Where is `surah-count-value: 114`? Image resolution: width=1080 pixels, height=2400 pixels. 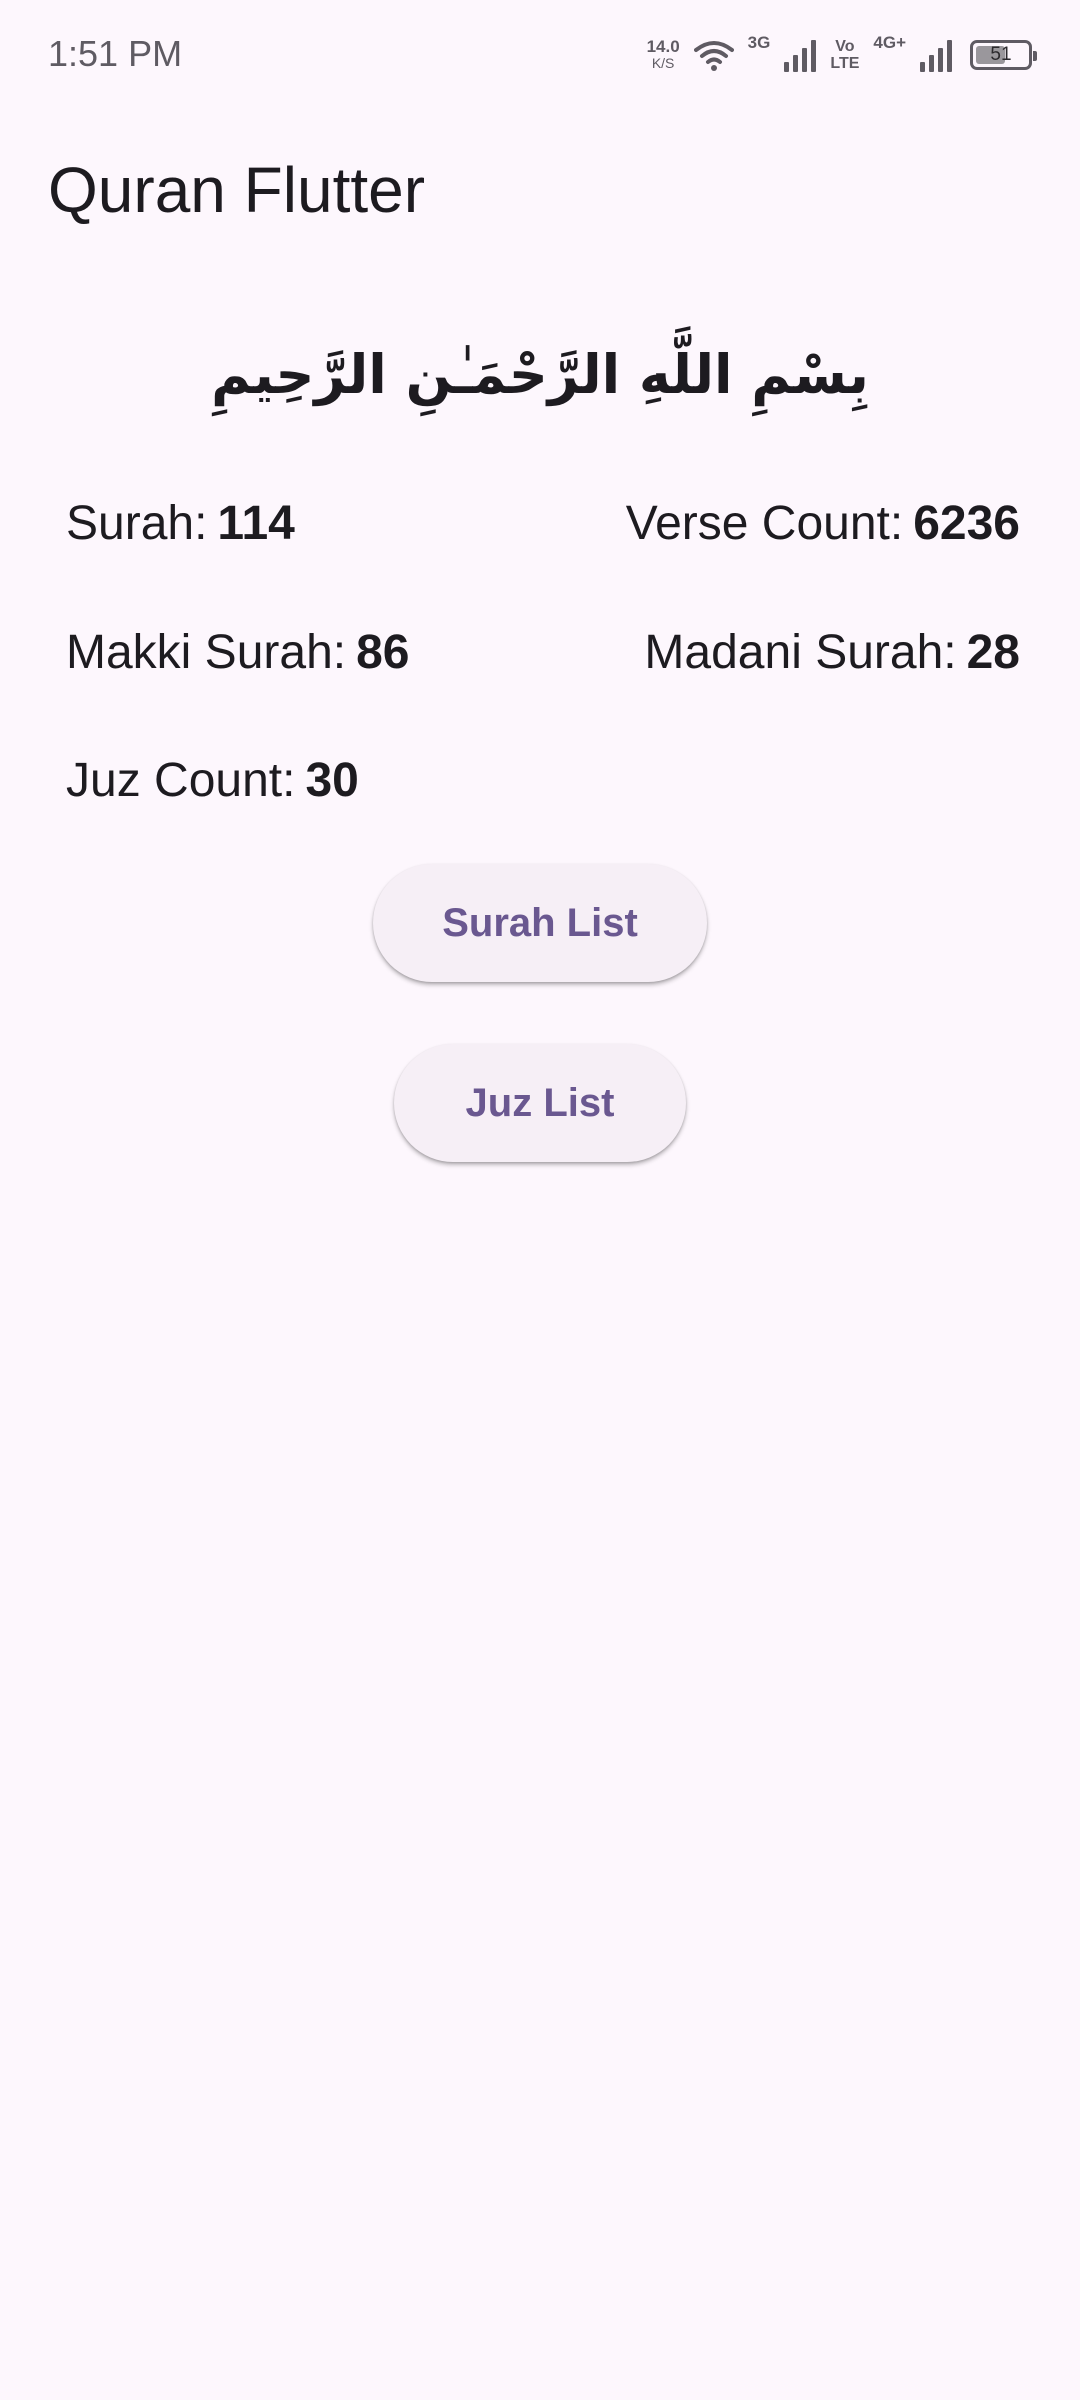 surah-count-value: 114 is located at coordinates (256, 523).